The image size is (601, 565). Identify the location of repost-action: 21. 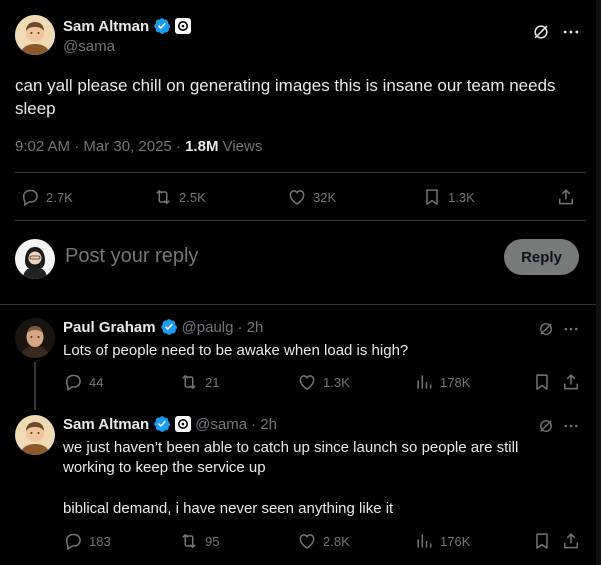
(199, 382).